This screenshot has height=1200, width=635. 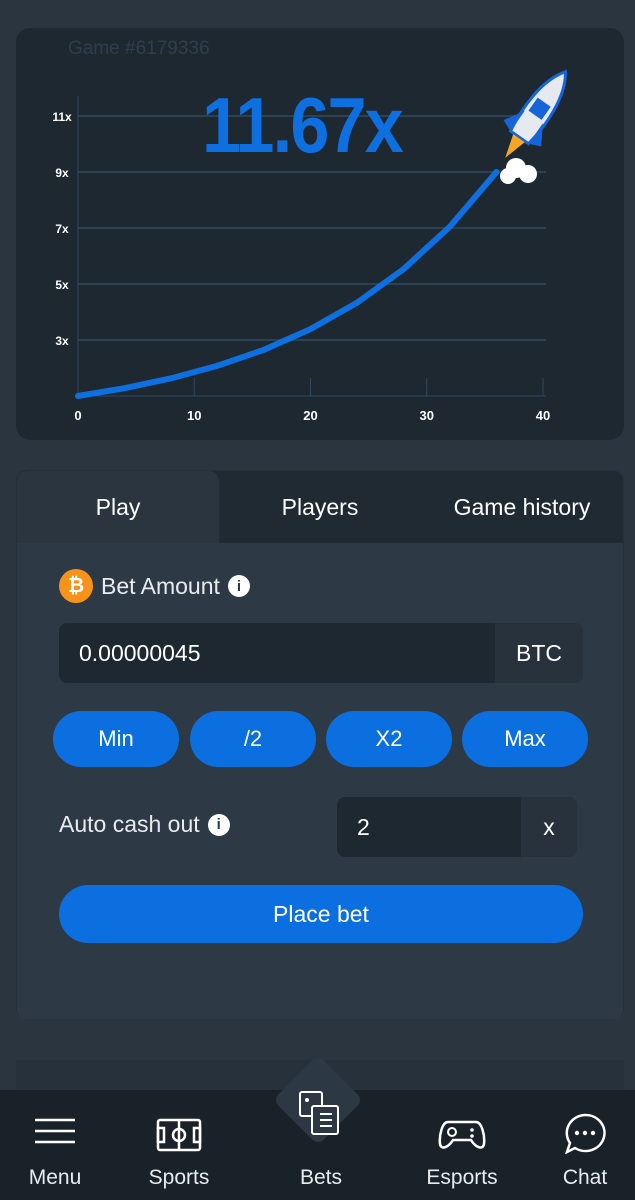 What do you see at coordinates (389, 739) in the screenshot?
I see `double-button: X2` at bounding box center [389, 739].